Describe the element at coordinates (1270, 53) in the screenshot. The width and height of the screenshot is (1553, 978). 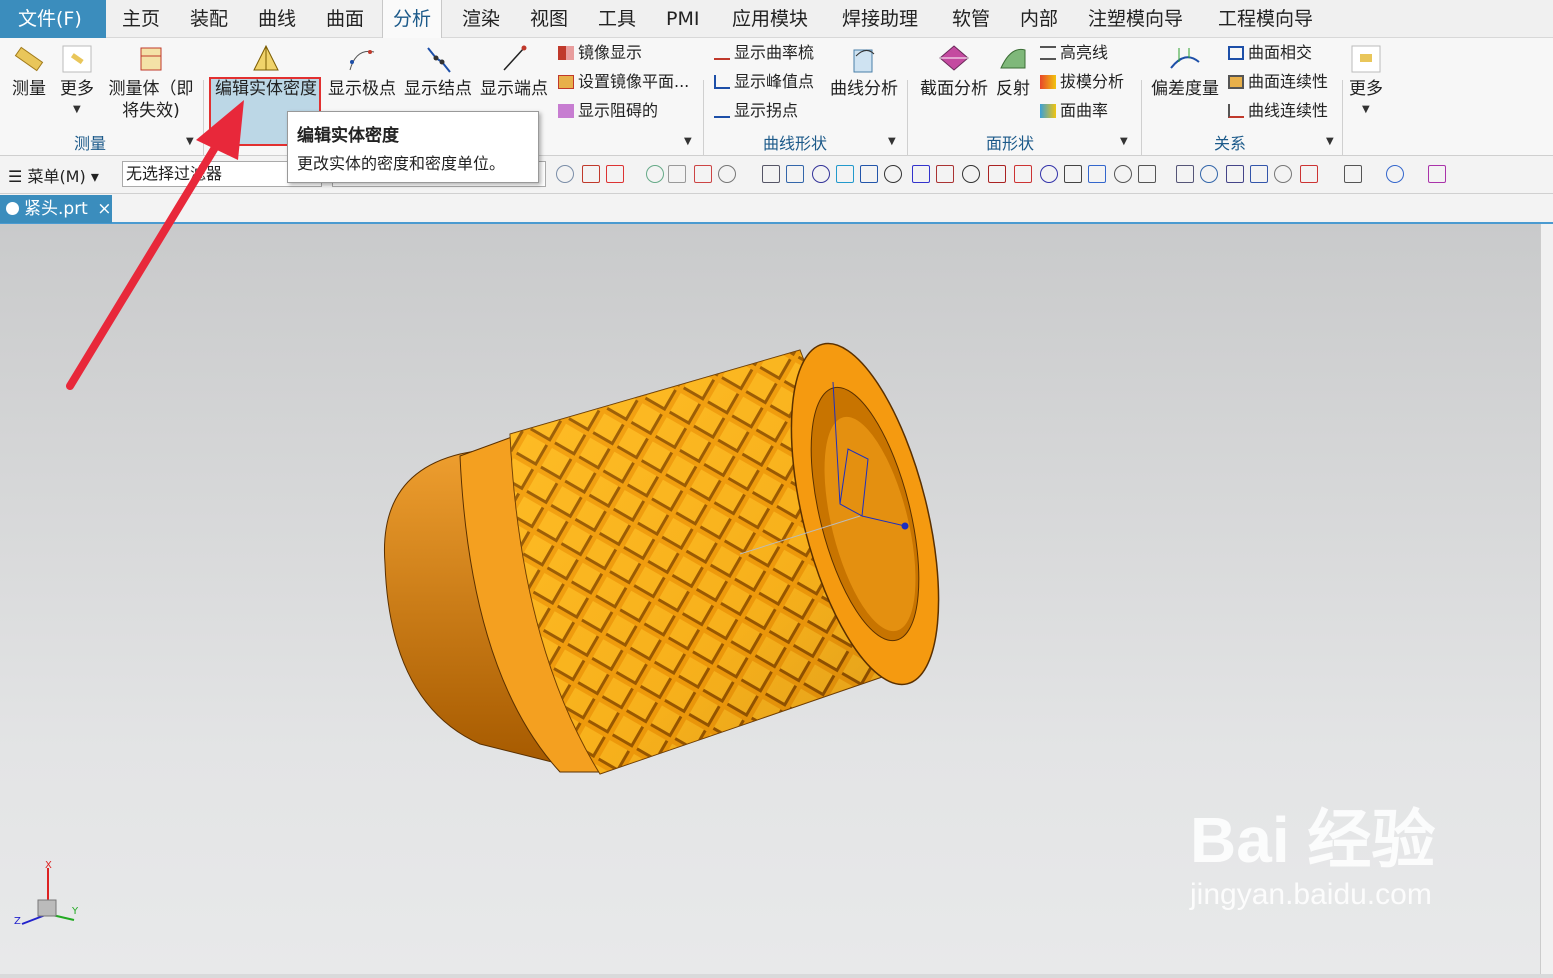
I see `surface-intersect-button: 曲面相交` at that location.